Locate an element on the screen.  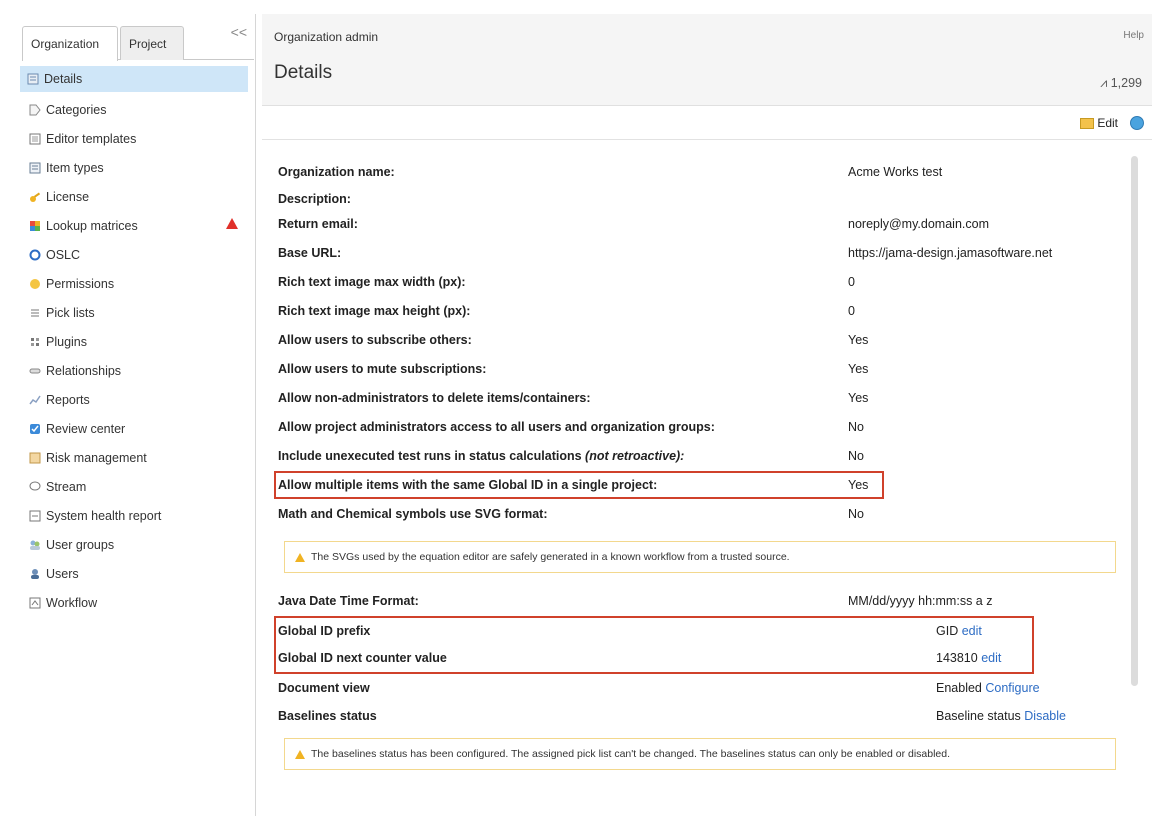
sidebar-item-oslc: OSLC is located at coordinates (137, 254).